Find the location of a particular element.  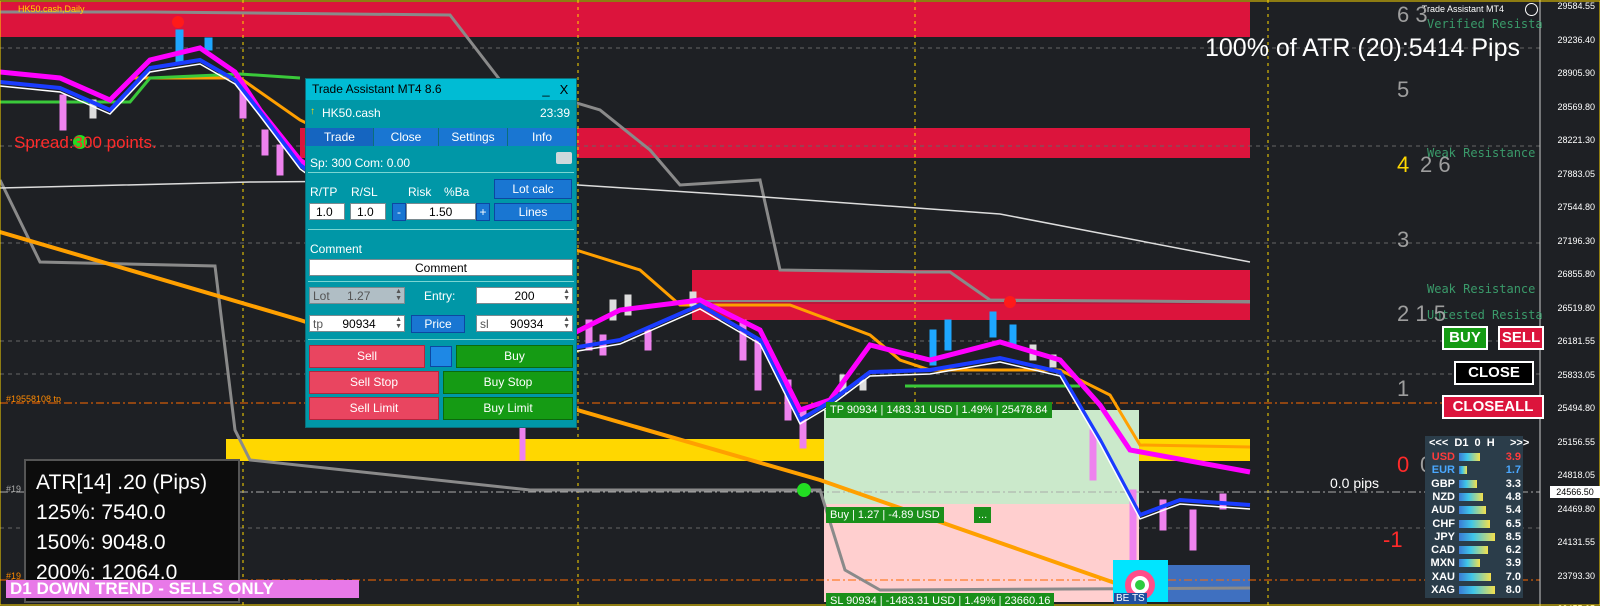

indicator-name: Trade Assistant MT4 is located at coordinates (1462, 9).